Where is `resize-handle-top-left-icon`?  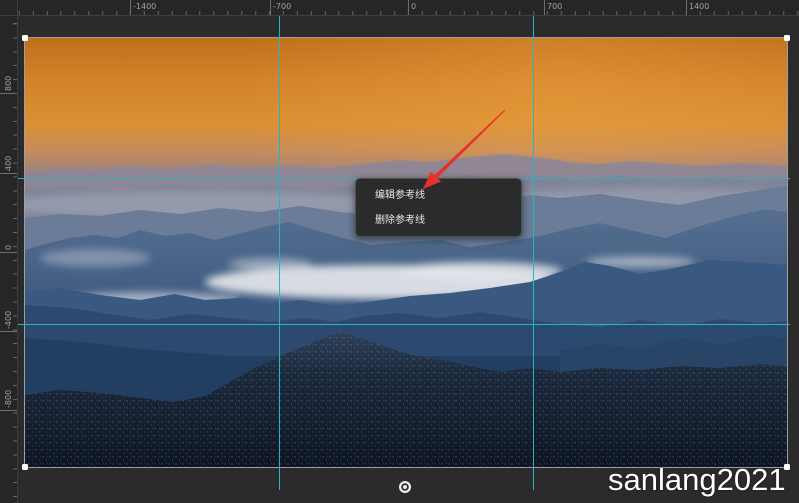 resize-handle-top-left-icon is located at coordinates (25, 38).